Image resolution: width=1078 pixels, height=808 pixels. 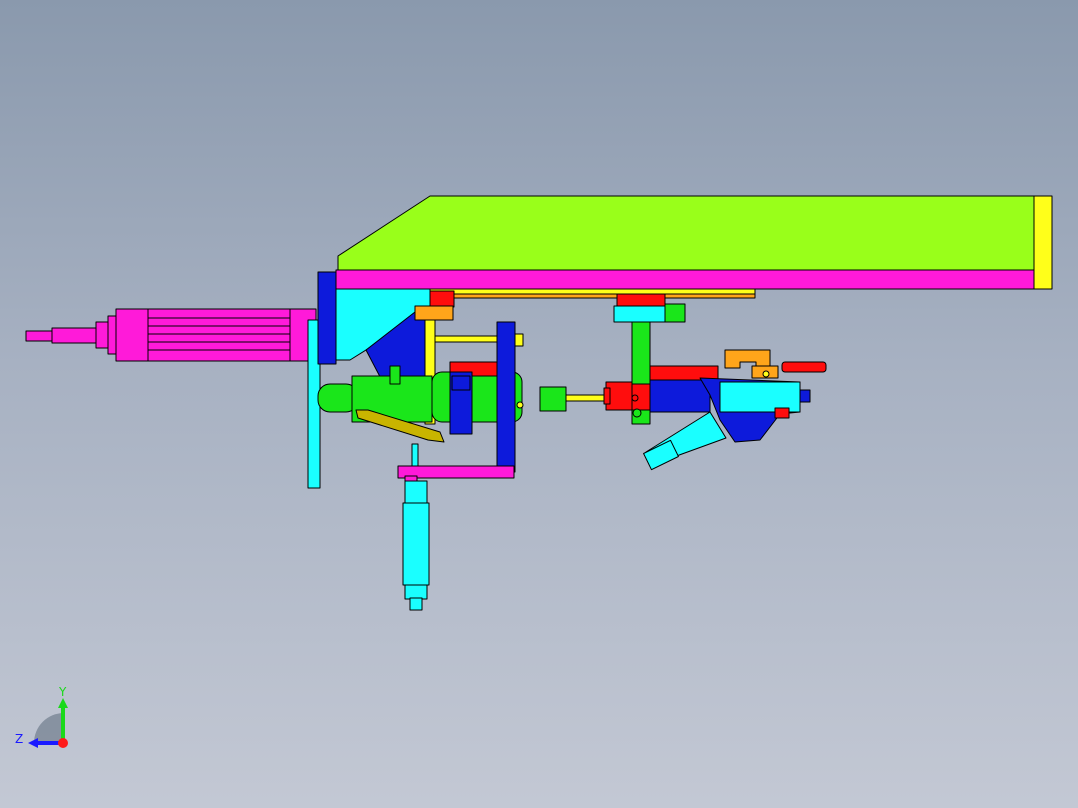 What do you see at coordinates (19, 739) in the screenshot?
I see `triad-z-label: Z` at bounding box center [19, 739].